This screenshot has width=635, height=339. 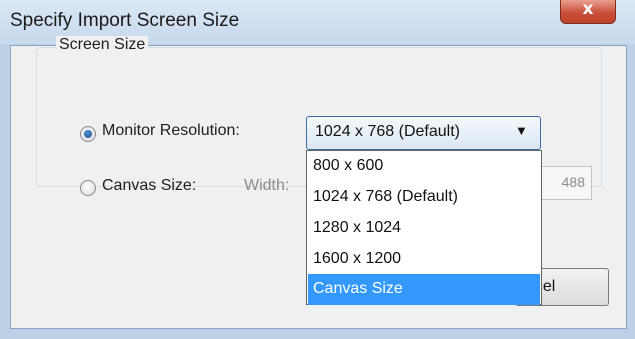 What do you see at coordinates (125, 20) in the screenshot?
I see `dialog-title: Specify Import Screen Size` at bounding box center [125, 20].